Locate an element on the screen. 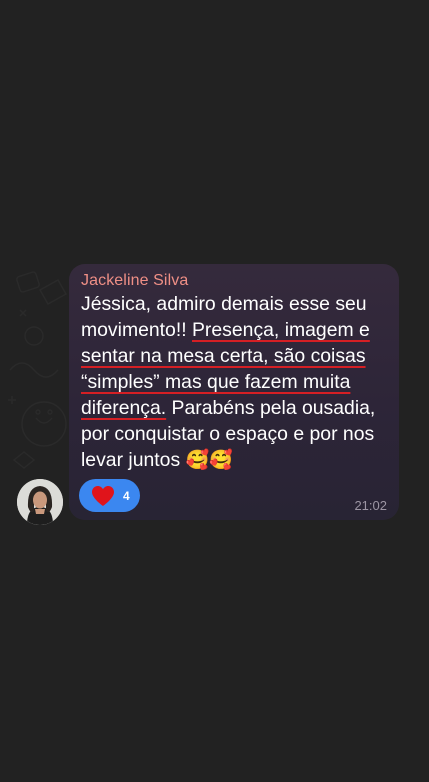 This screenshot has height=782, width=429. smiling-hearts-emoji: 🥰🥰 is located at coordinates (209, 460).